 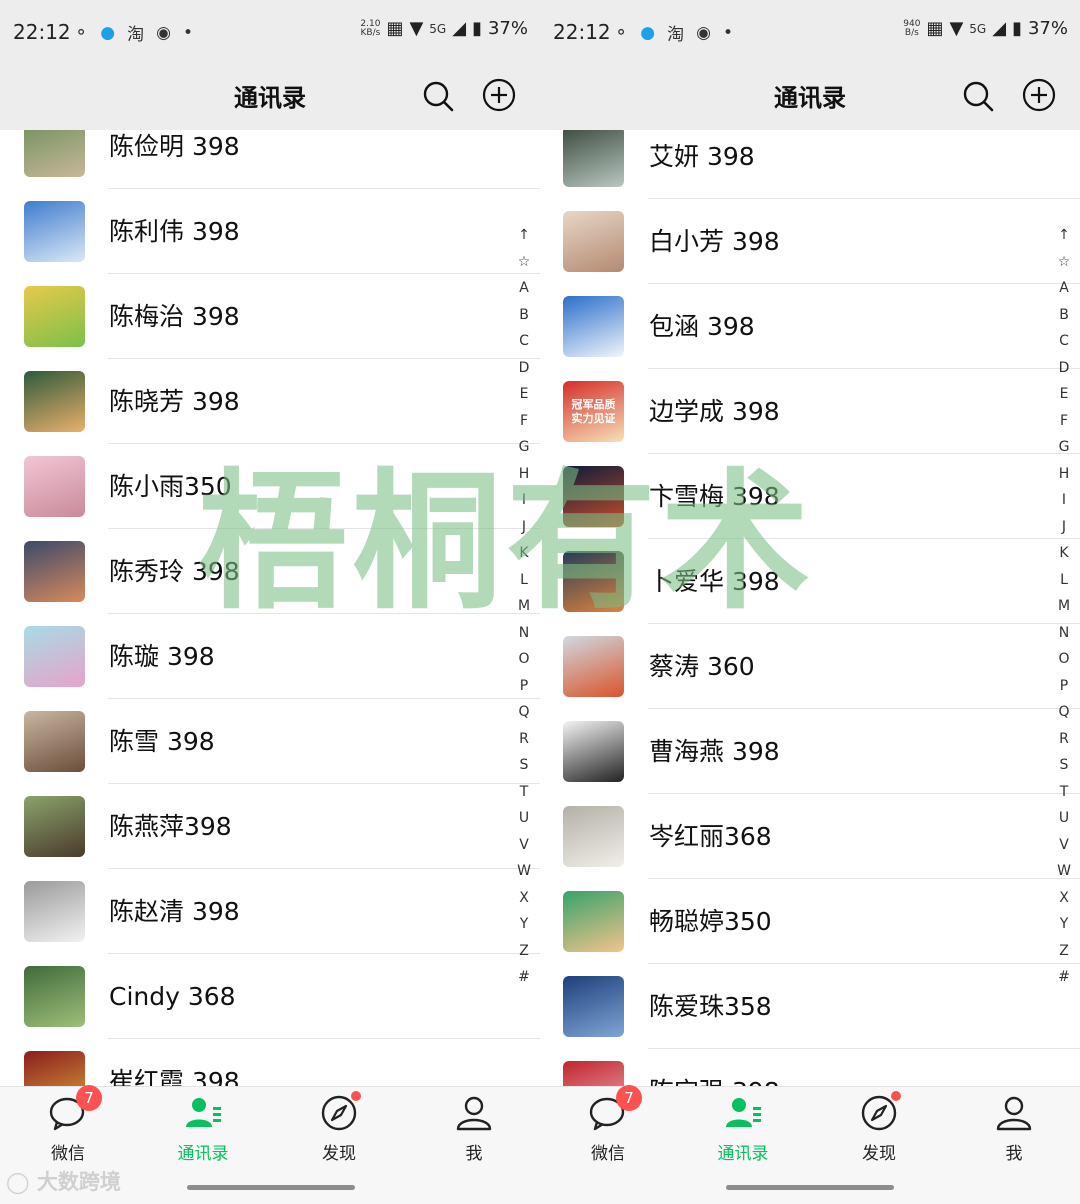 What do you see at coordinates (810, 921) in the screenshot?
I see `contact-row: 畅聪婷350` at bounding box center [810, 921].